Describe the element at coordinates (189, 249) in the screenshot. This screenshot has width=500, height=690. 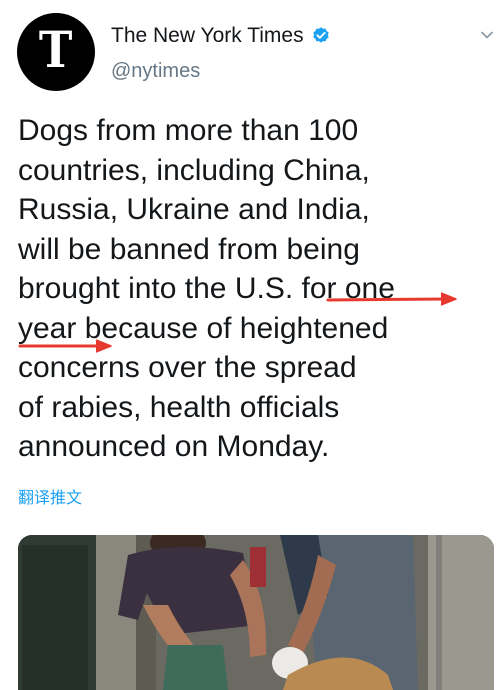
I see `tweet-text-line: will be banned from being` at that location.